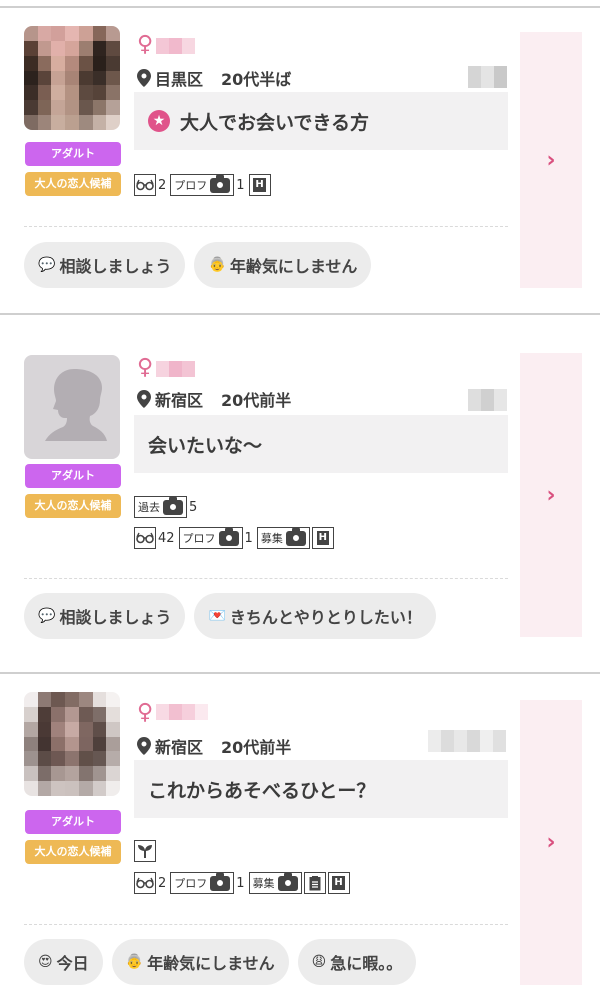 The height and width of the screenshot is (999, 600). What do you see at coordinates (263, 883) in the screenshot?
I see `recruit-label: 募集` at bounding box center [263, 883].